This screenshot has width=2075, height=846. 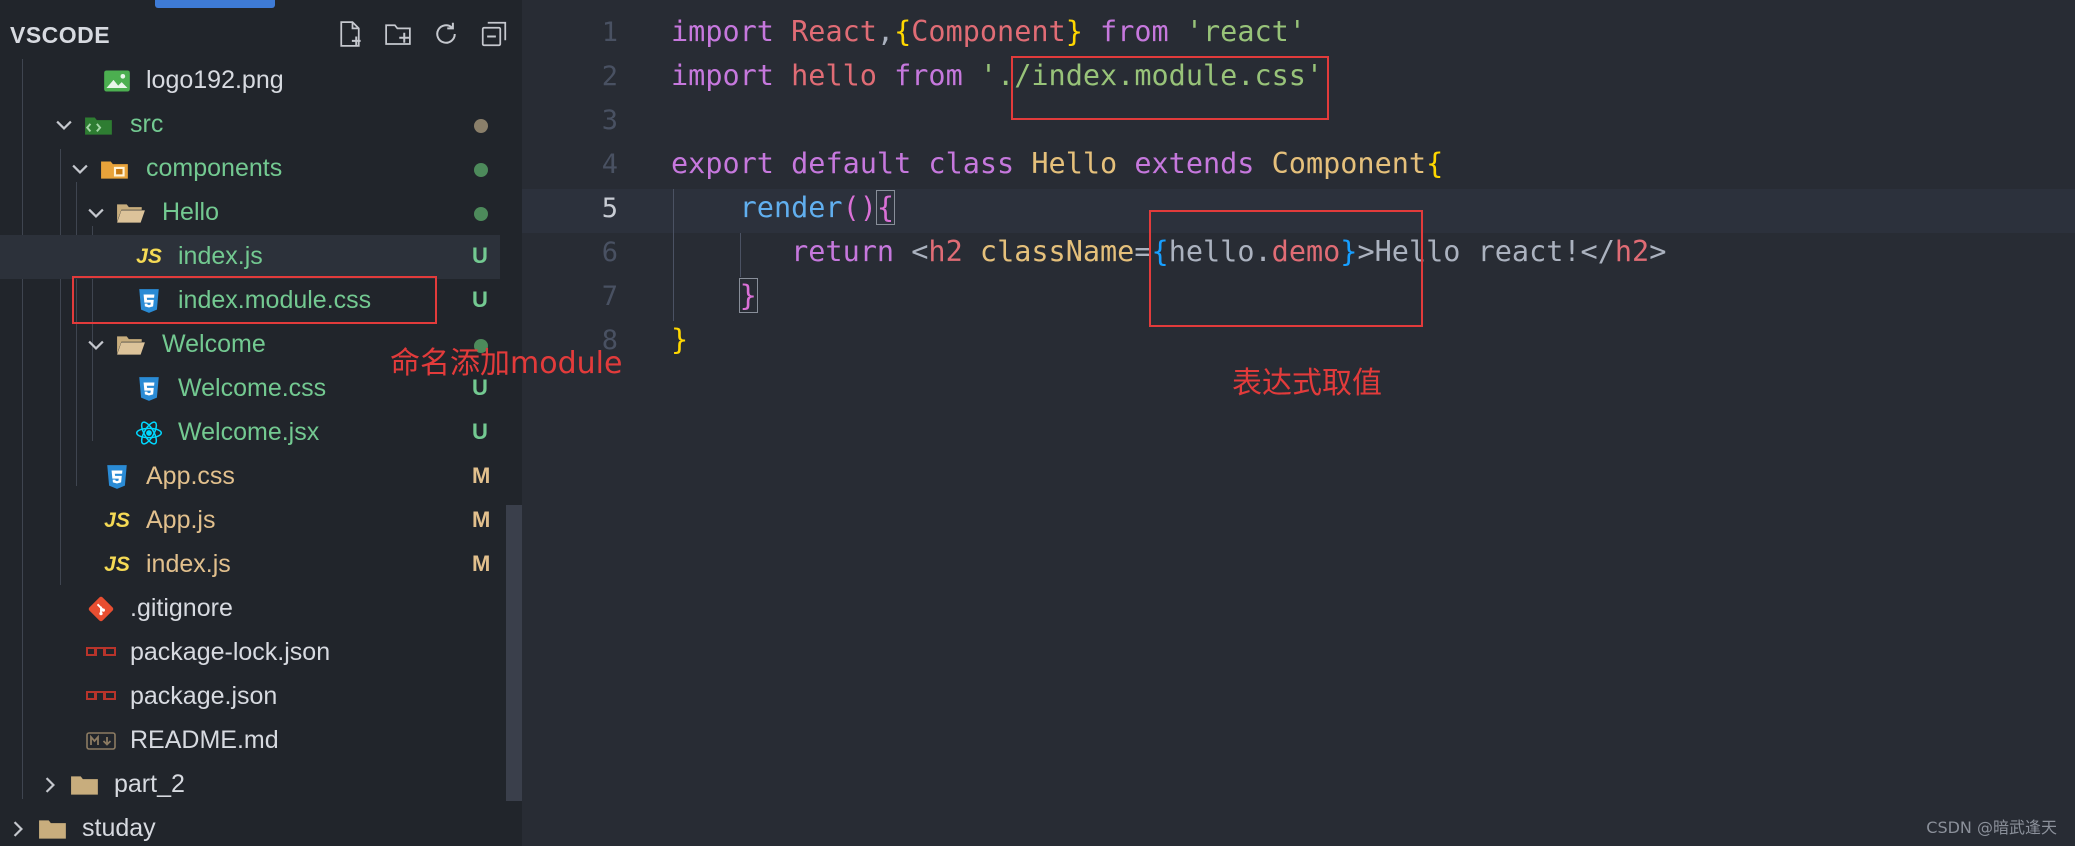 I want to click on refresh-icon, so click(x=446, y=34).